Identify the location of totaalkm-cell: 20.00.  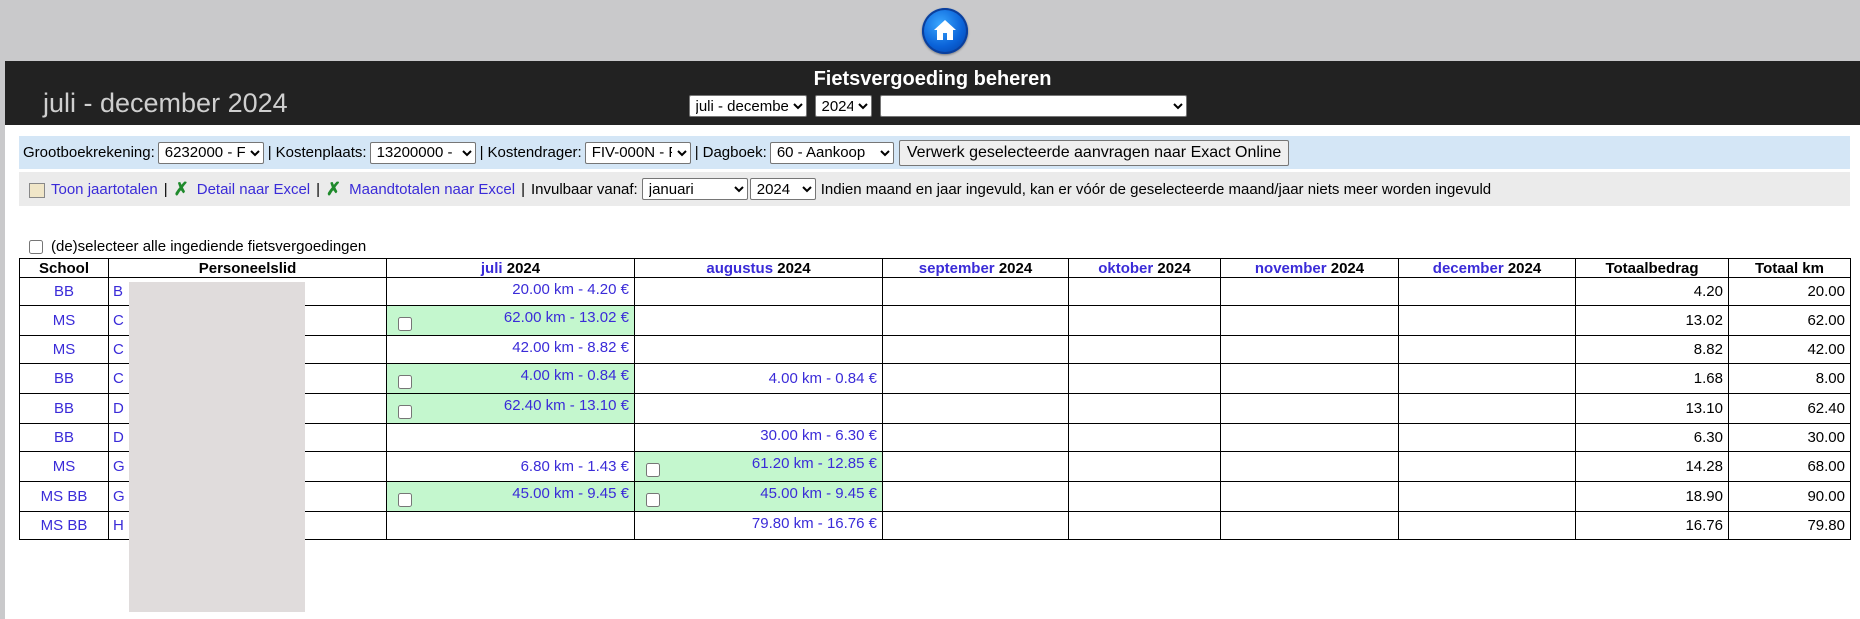
(1789, 291).